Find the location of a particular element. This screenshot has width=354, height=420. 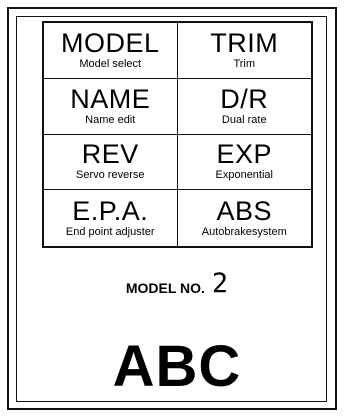

menu-code: TRIM is located at coordinates (244, 42).